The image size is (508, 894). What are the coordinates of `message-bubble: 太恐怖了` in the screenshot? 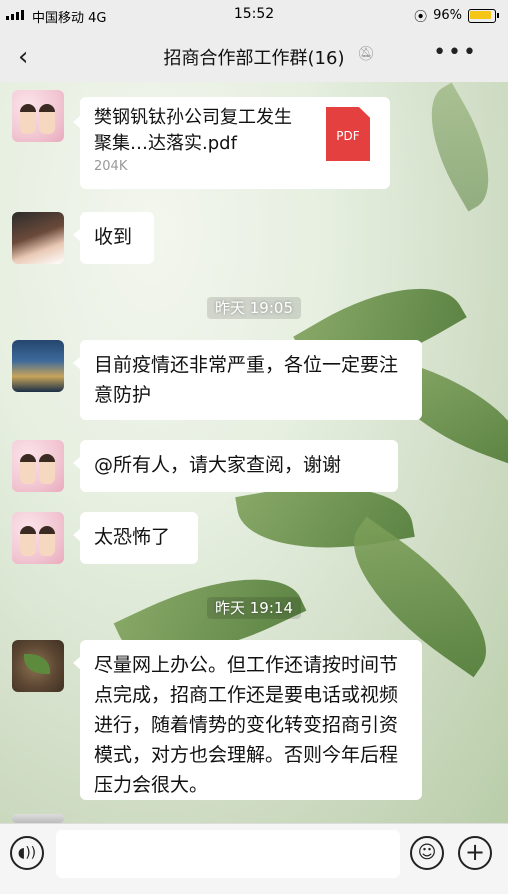 It's located at (135, 538).